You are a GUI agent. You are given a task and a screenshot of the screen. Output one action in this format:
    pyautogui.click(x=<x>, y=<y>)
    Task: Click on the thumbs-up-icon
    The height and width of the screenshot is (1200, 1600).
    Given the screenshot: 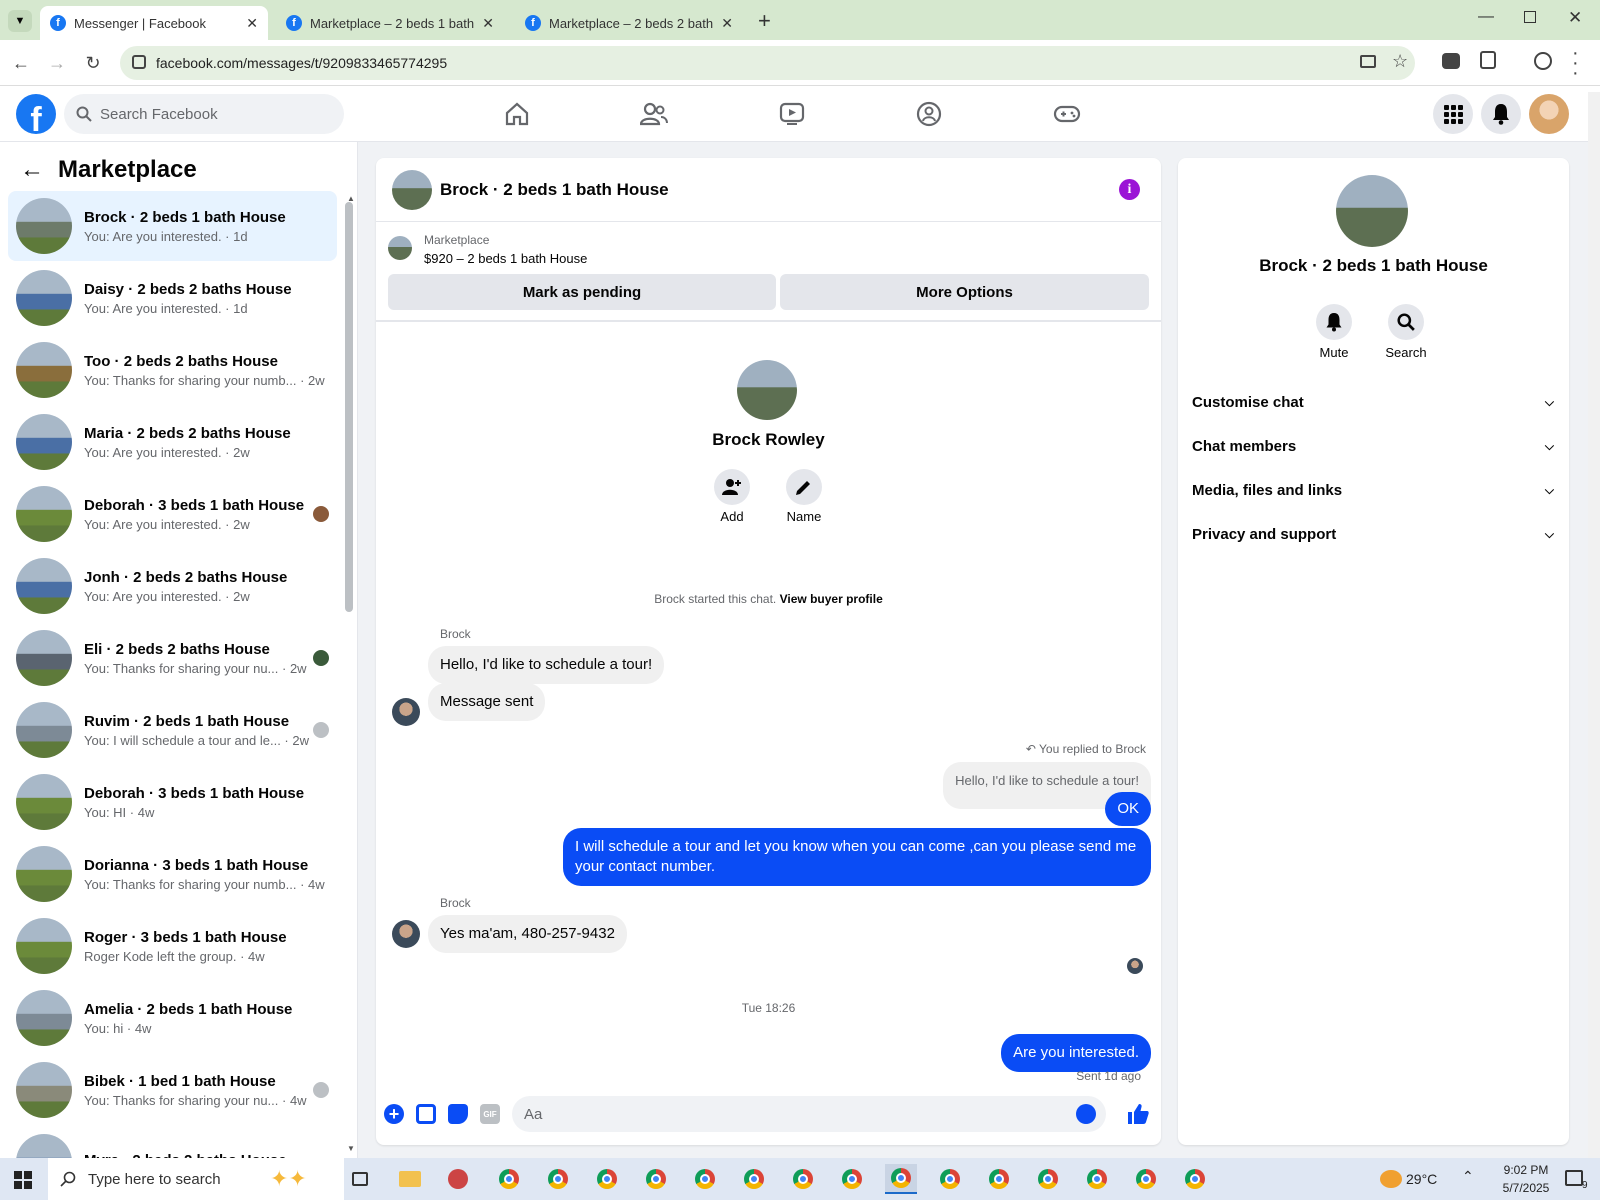 What is the action you would take?
    pyautogui.click(x=1138, y=1116)
    